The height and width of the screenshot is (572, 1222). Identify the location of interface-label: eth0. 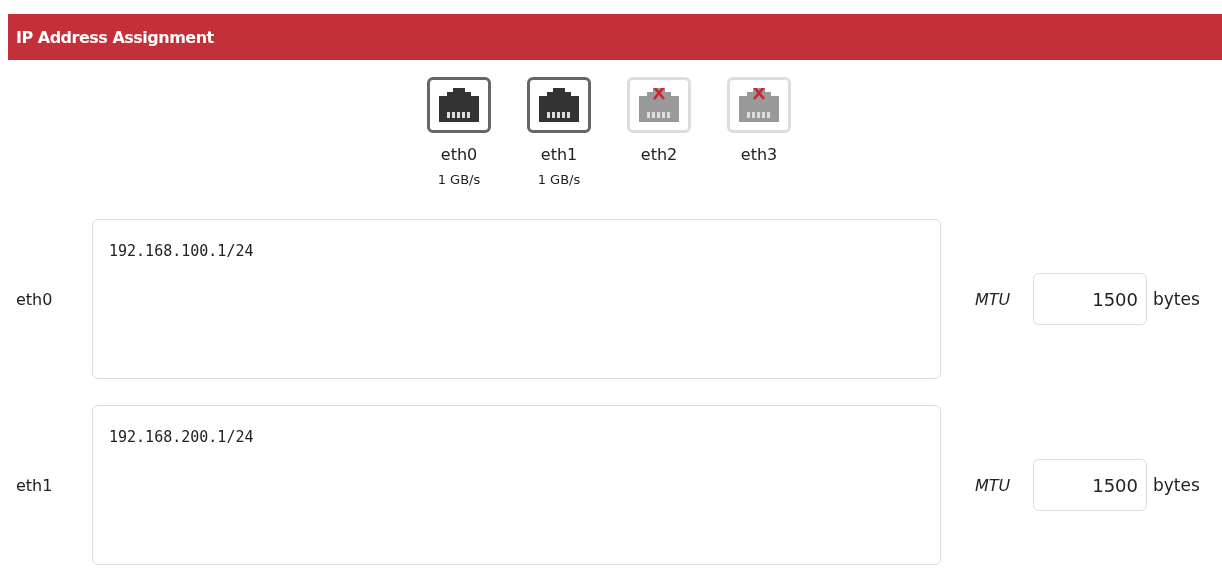
(34, 299).